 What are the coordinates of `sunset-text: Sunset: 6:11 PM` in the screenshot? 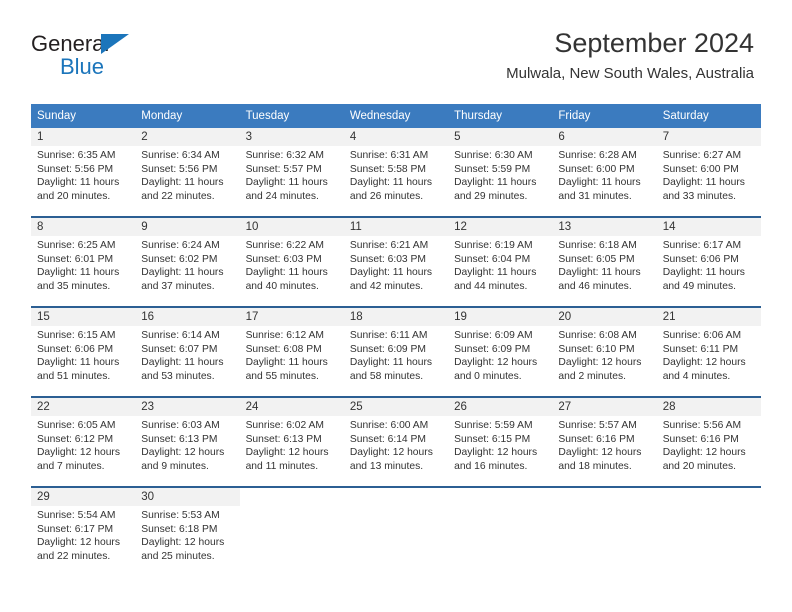 It's located at (700, 349).